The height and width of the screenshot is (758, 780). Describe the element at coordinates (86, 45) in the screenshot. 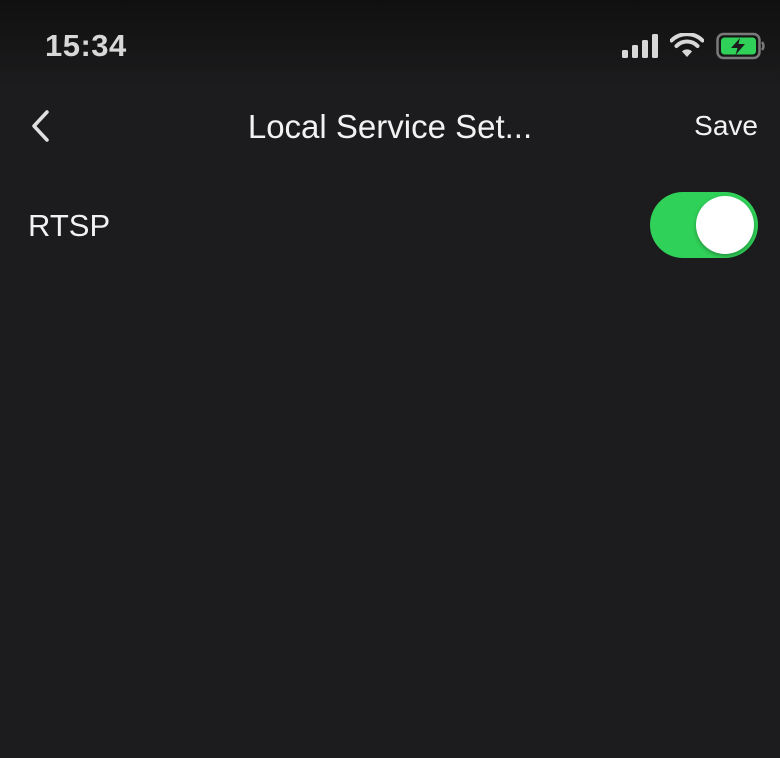

I see `status-time: 15:34` at that location.